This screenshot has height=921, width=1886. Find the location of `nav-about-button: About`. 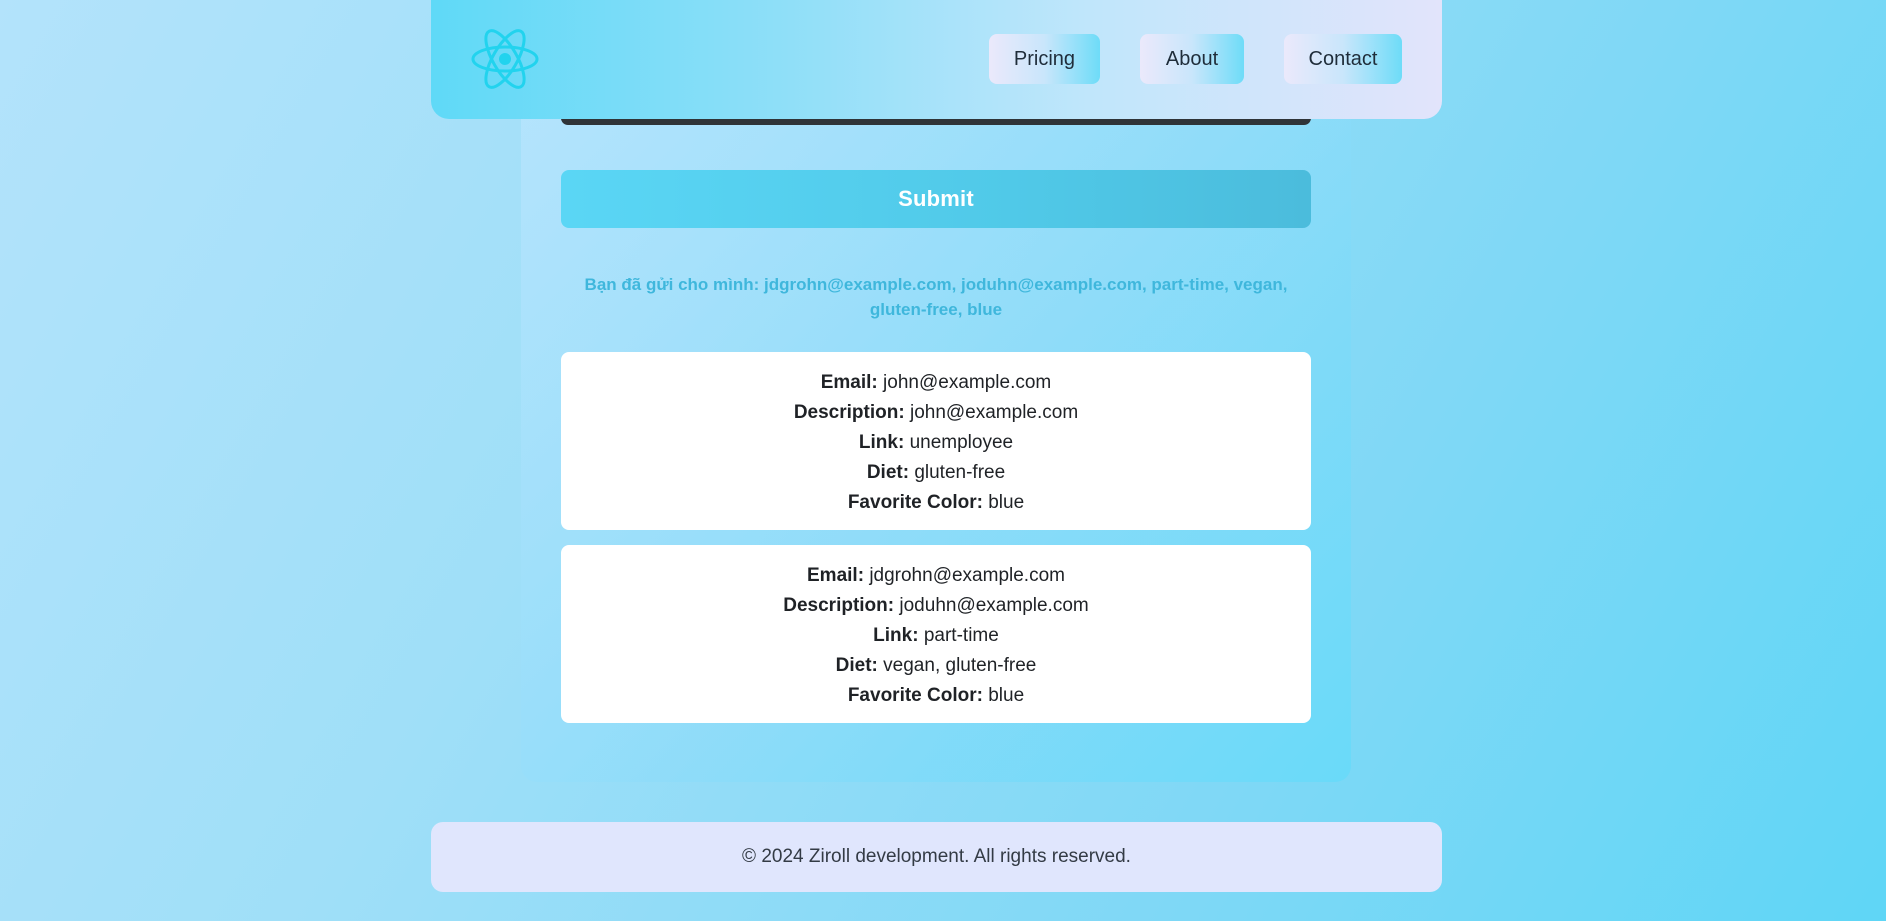

nav-about-button: About is located at coordinates (1192, 59).